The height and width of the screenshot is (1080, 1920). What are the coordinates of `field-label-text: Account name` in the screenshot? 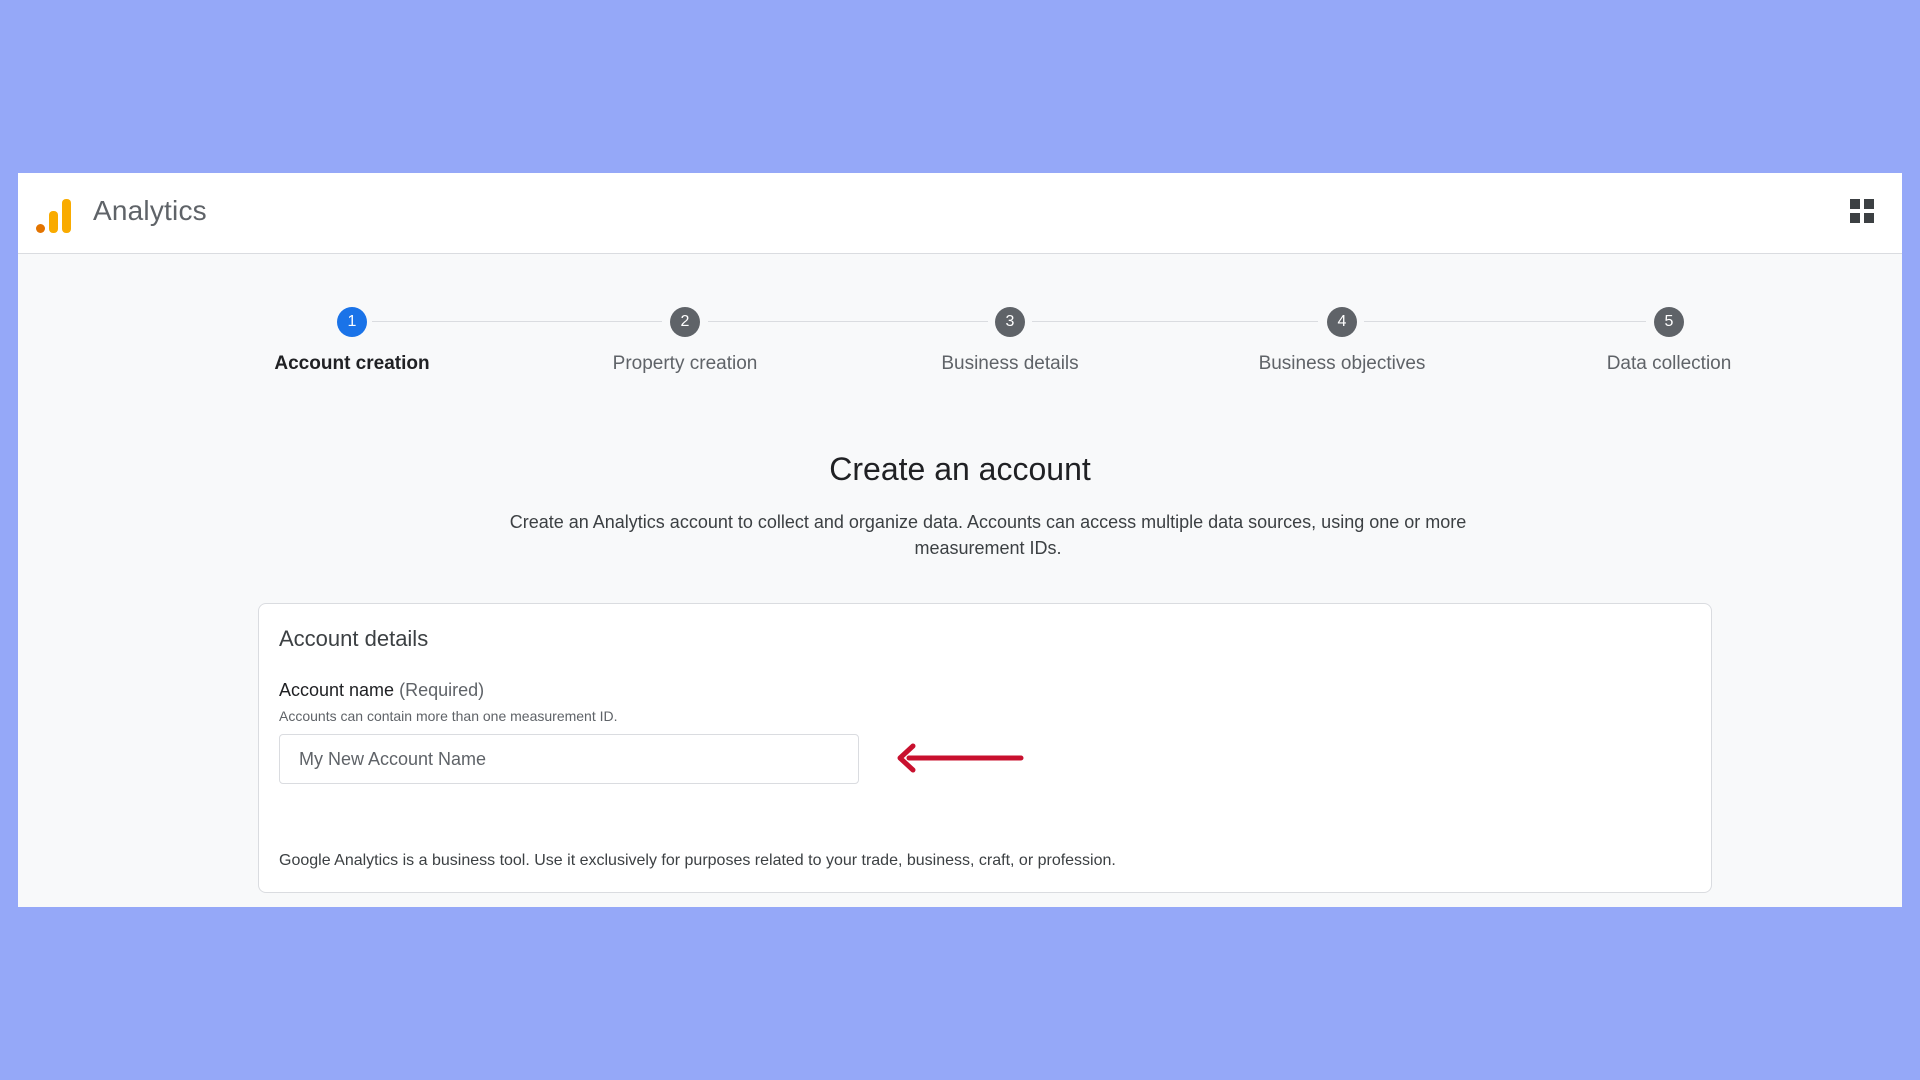 It's located at (337, 690).